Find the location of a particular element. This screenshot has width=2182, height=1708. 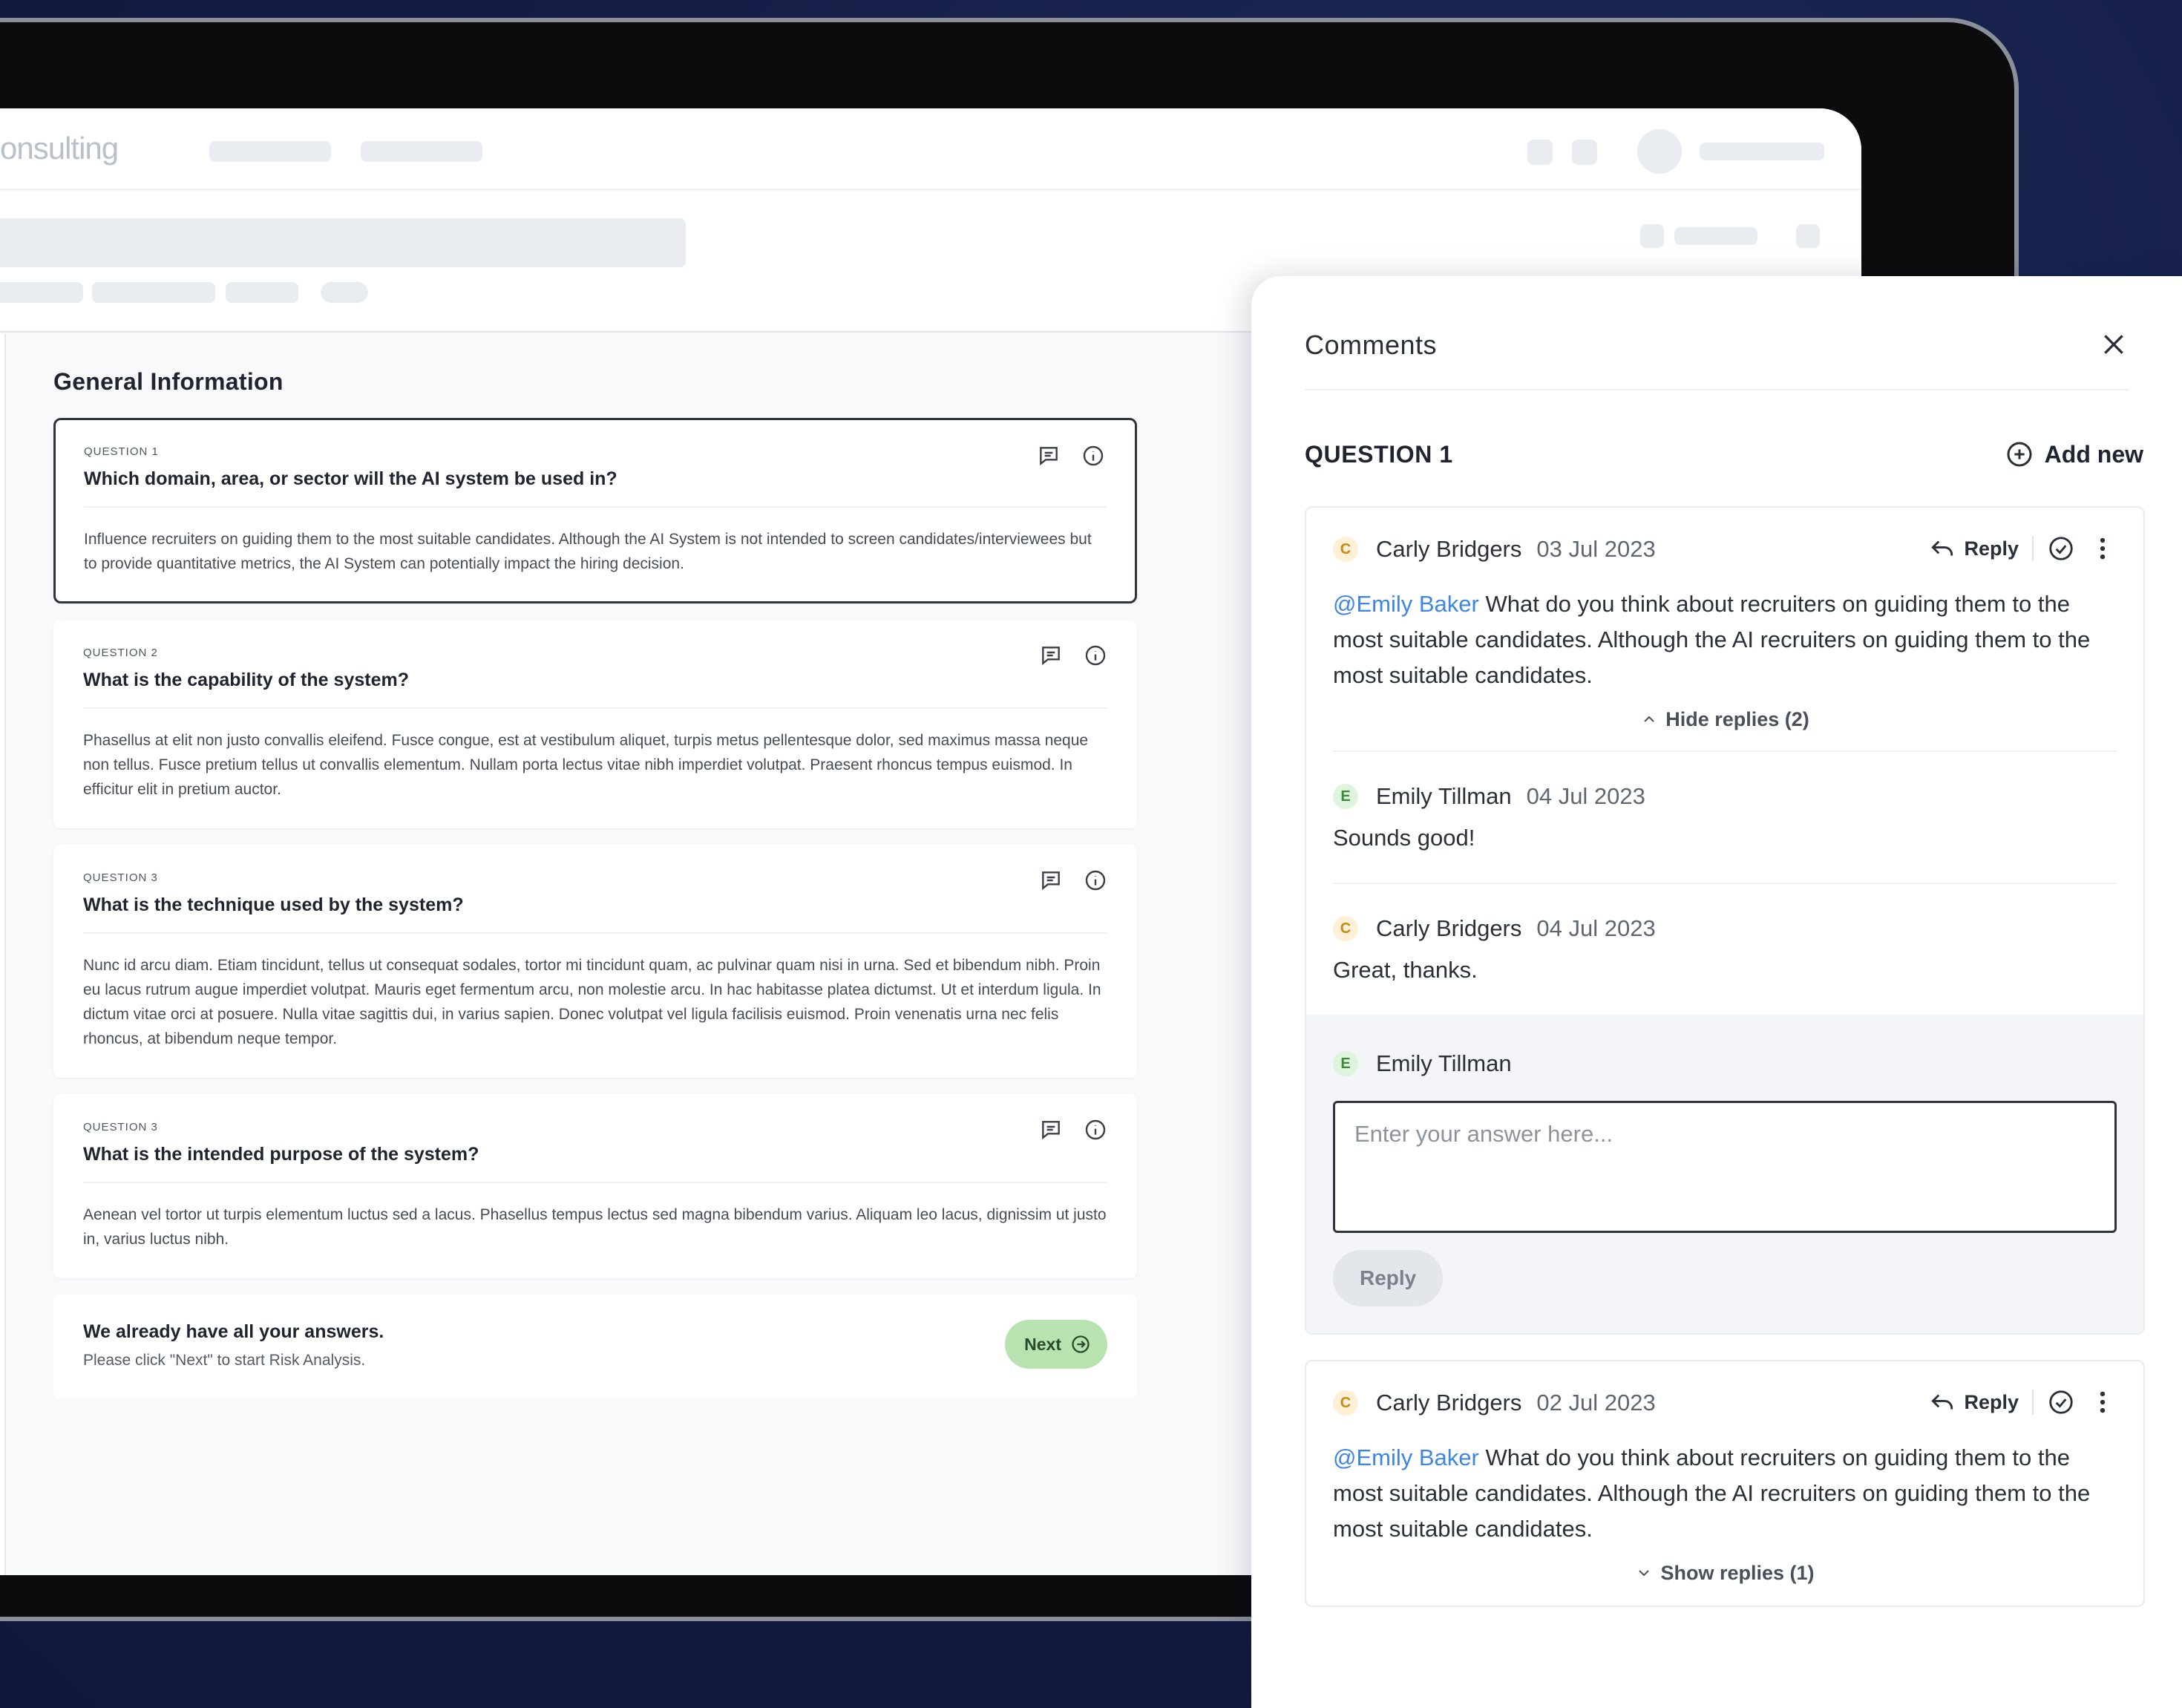

chevron-up-icon is located at coordinates (1649, 719).